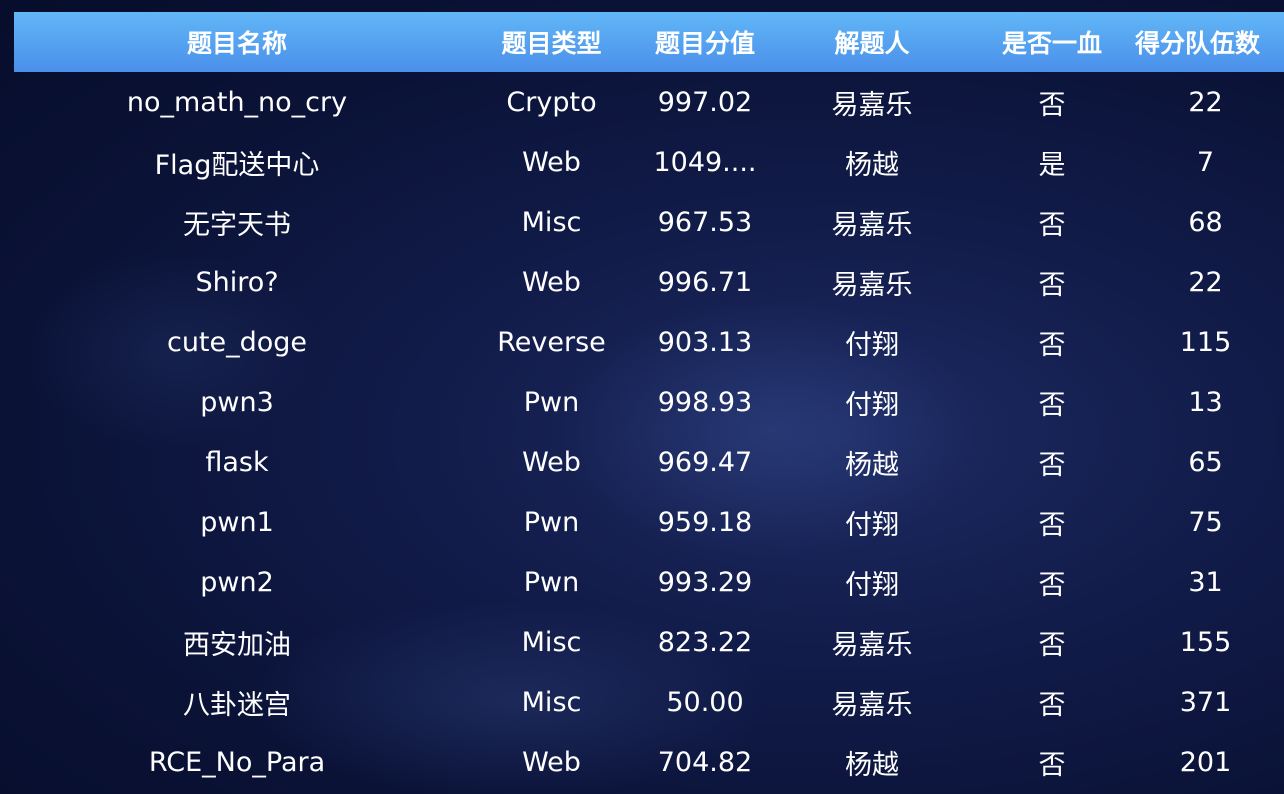 The height and width of the screenshot is (794, 1284). Describe the element at coordinates (237, 102) in the screenshot. I see `cell-challenge-name: no_math_no_cry` at that location.